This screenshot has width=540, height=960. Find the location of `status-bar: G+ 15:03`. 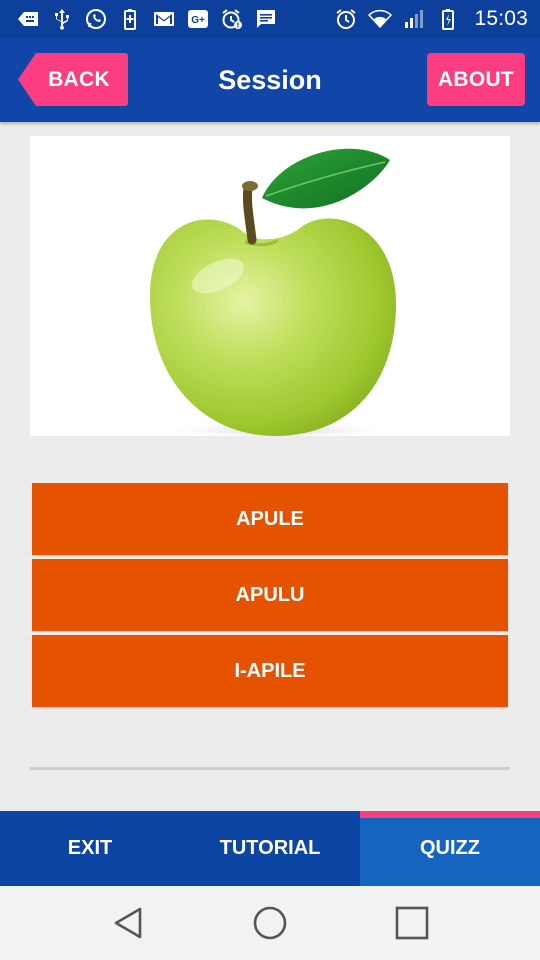

status-bar: G+ 15:03 is located at coordinates (270, 19).